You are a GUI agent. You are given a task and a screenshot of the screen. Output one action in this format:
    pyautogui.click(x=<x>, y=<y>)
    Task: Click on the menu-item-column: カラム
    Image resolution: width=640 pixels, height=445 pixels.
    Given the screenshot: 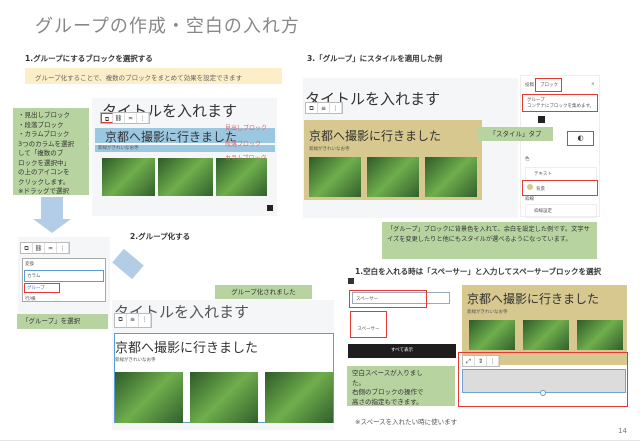 What is the action you would take?
    pyautogui.click(x=64, y=276)
    